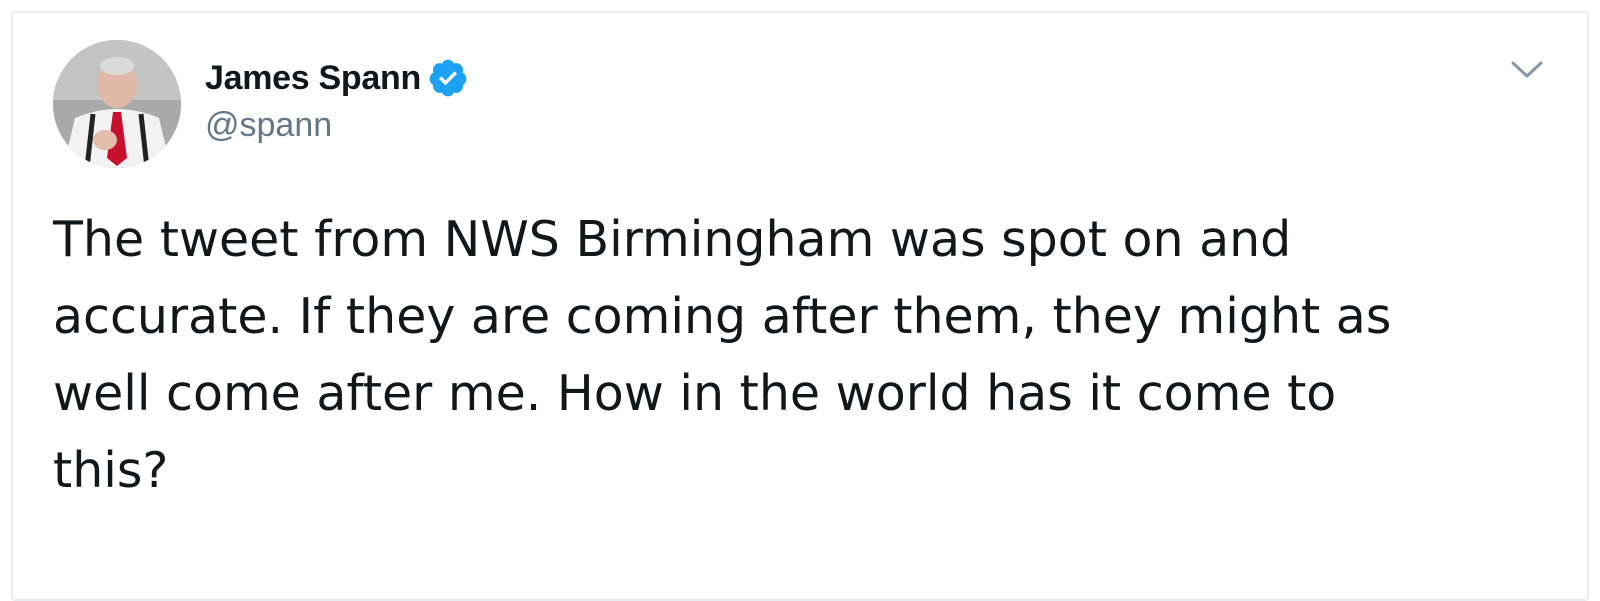  Describe the element at coordinates (448, 78) in the screenshot. I see `verified-badge-icon` at that location.